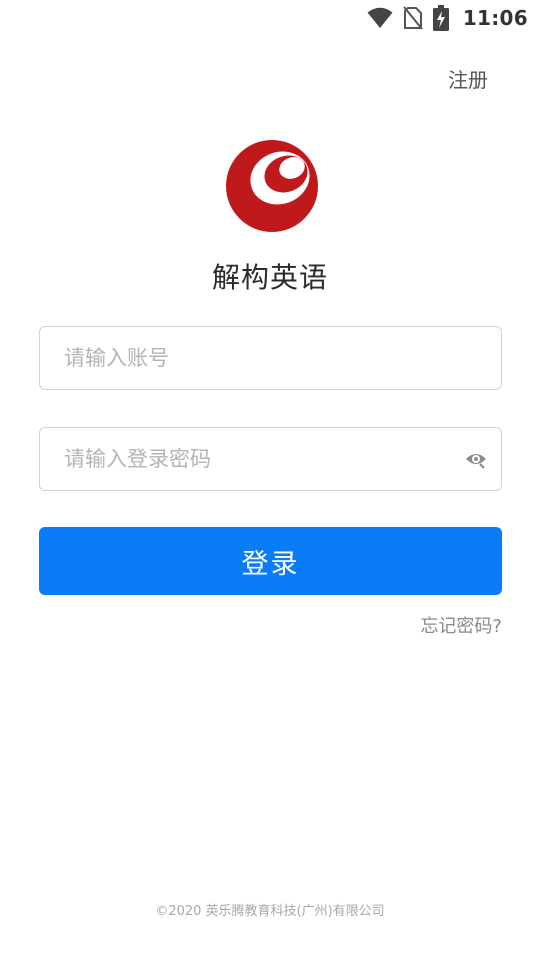 This screenshot has height=960, width=540. I want to click on copyright-text: ©2020 英乐腾教育科技(广州)有限公司, so click(270, 911).